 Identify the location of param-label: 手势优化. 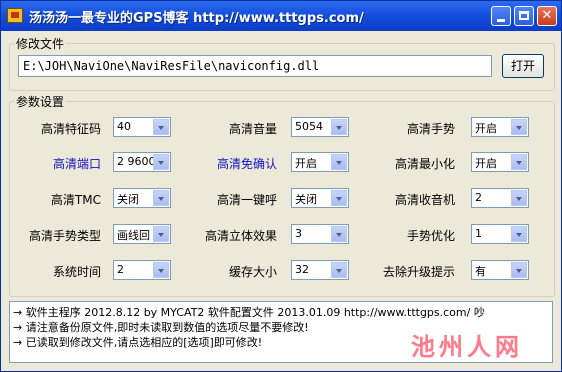
(430, 236).